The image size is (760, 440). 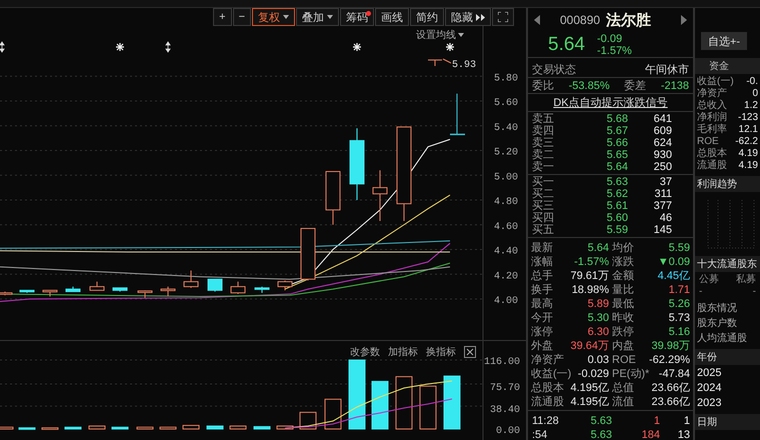 What do you see at coordinates (679, 248) in the screenshot?
I see `stat-value: 5.59` at bounding box center [679, 248].